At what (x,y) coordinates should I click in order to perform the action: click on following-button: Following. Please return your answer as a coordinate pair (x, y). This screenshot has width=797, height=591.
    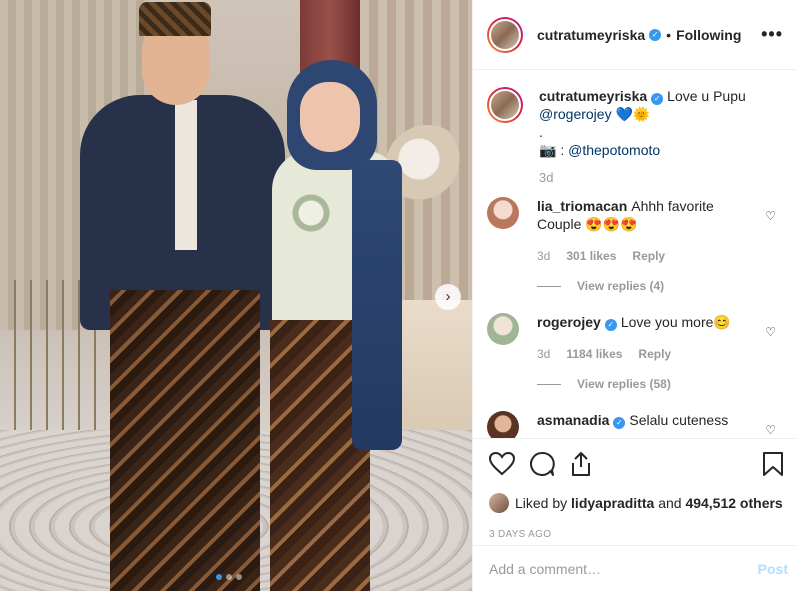
    Looking at the image, I should click on (708, 35).